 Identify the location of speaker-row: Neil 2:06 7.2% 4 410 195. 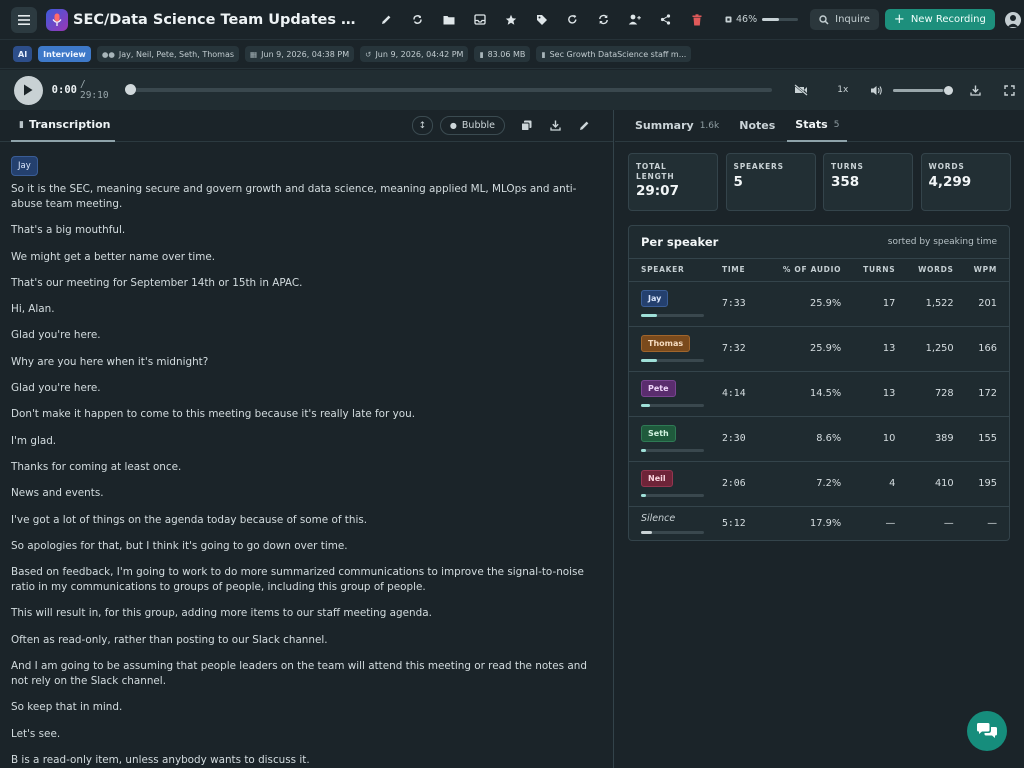
(819, 484).